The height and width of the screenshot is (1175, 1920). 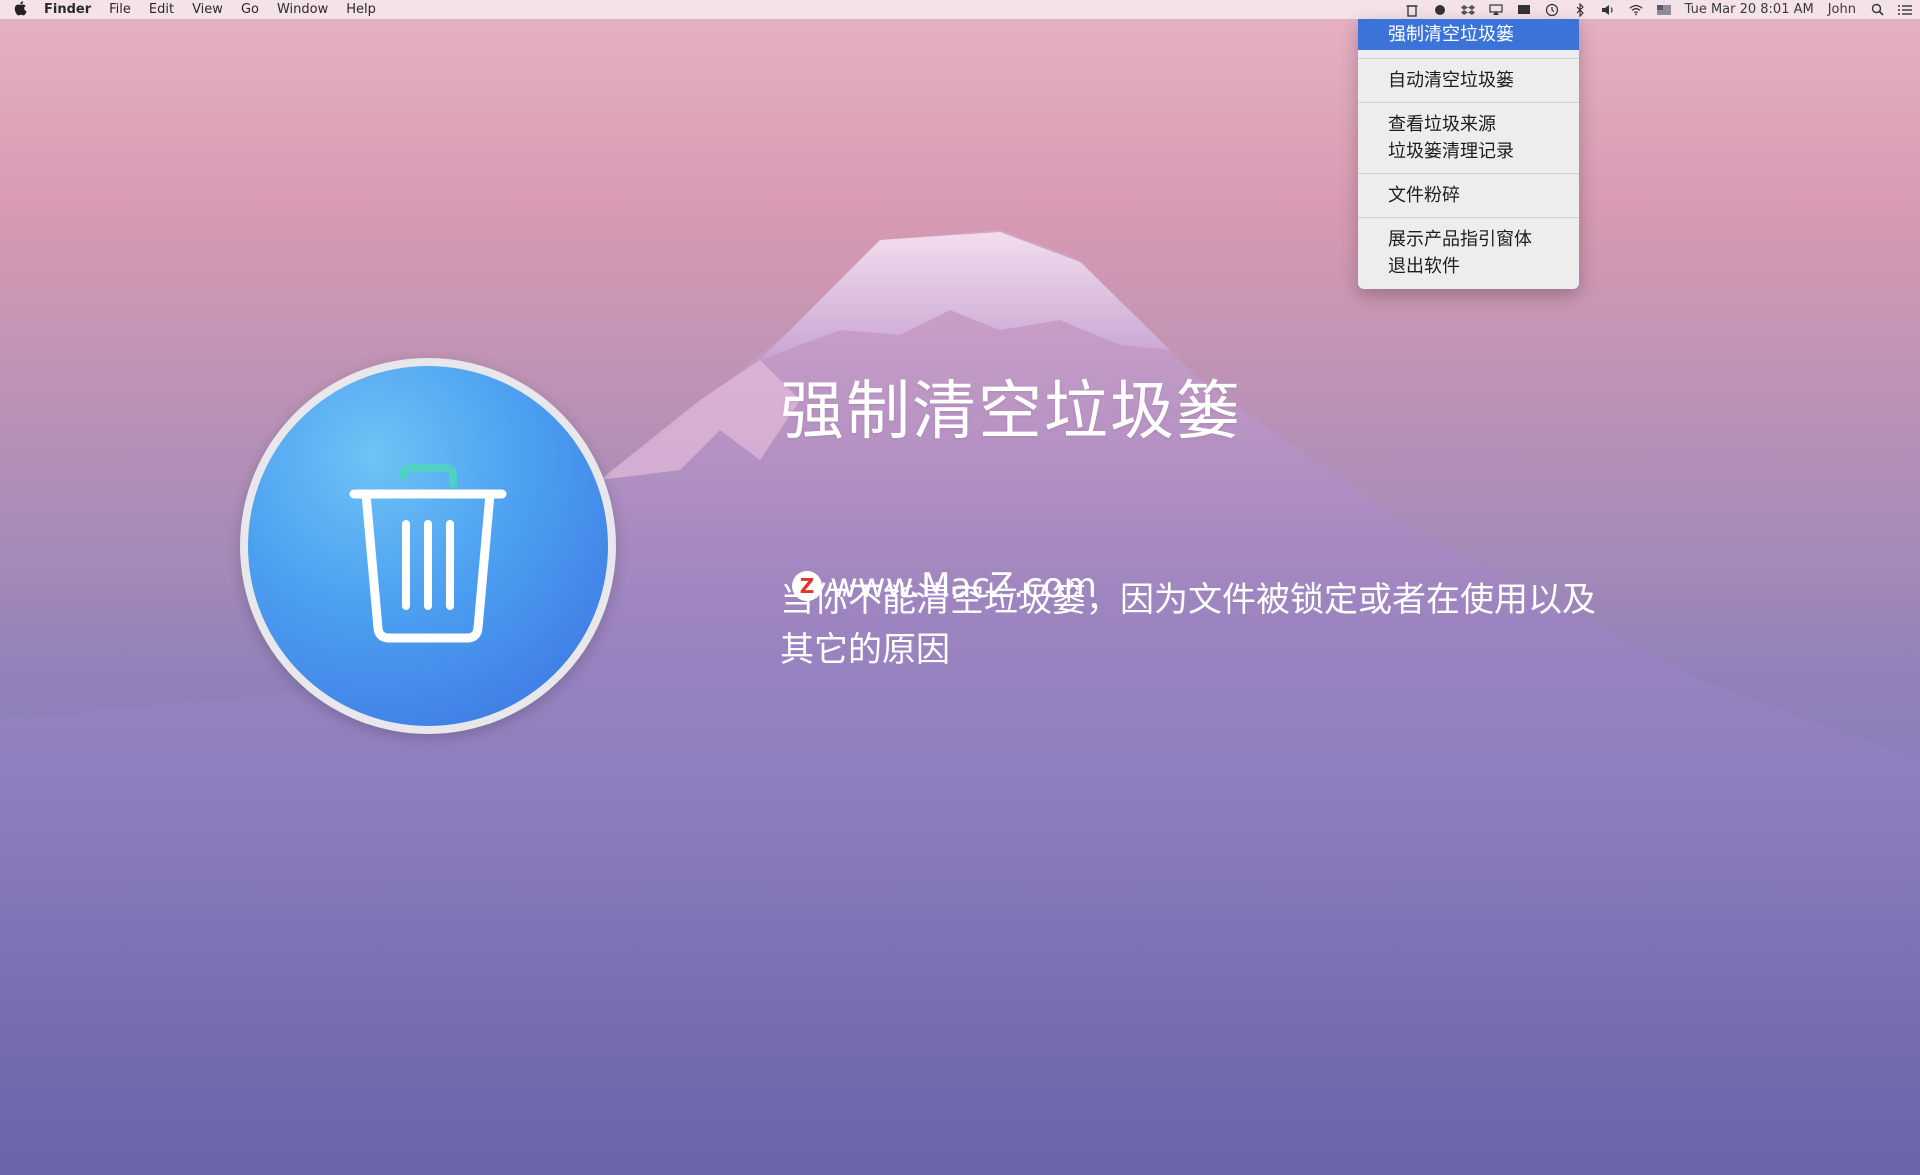 What do you see at coordinates (1011, 412) in the screenshot?
I see `feature-title: 强制清空垃圾篓` at bounding box center [1011, 412].